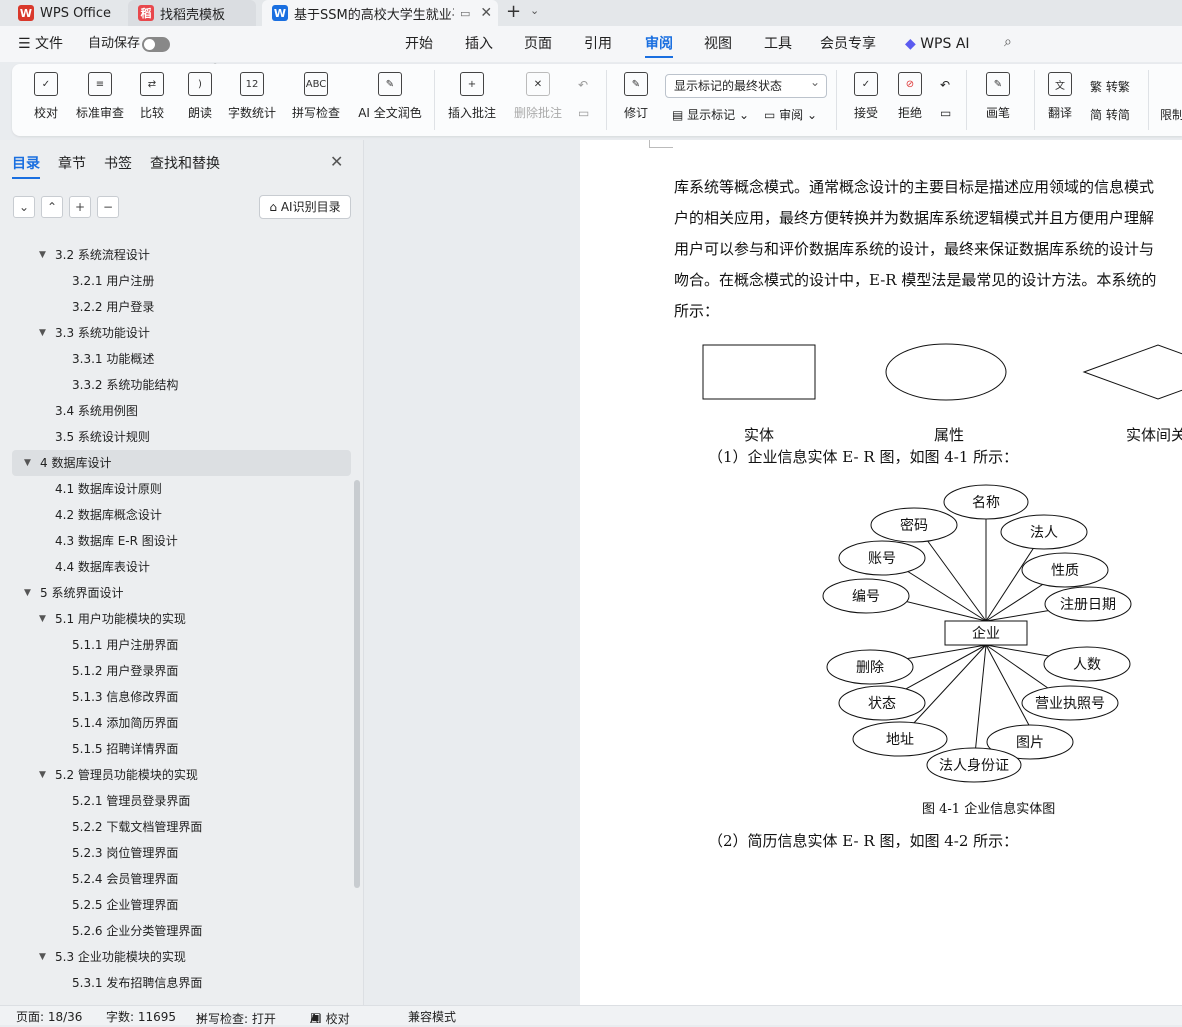 The height and width of the screenshot is (1027, 1182). What do you see at coordinates (778, 44) in the screenshot?
I see `menu-item-tools: 工具` at bounding box center [778, 44].